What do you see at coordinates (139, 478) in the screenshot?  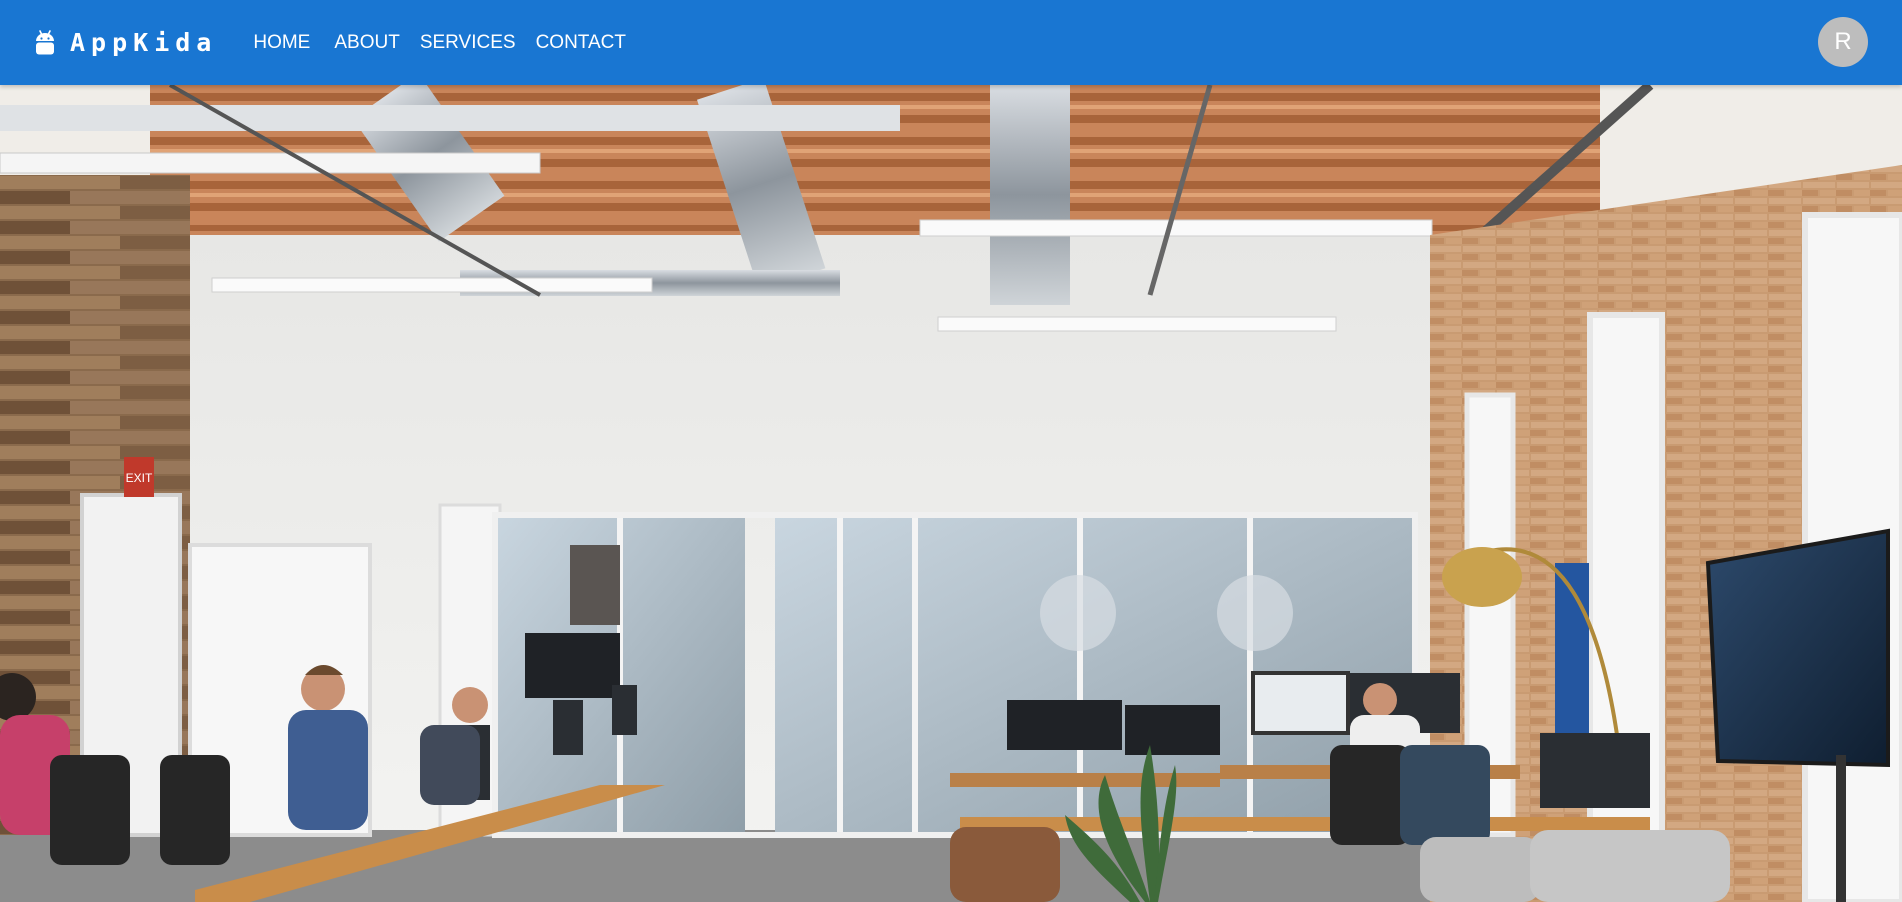 I see `exit-sign: EXIT` at bounding box center [139, 478].